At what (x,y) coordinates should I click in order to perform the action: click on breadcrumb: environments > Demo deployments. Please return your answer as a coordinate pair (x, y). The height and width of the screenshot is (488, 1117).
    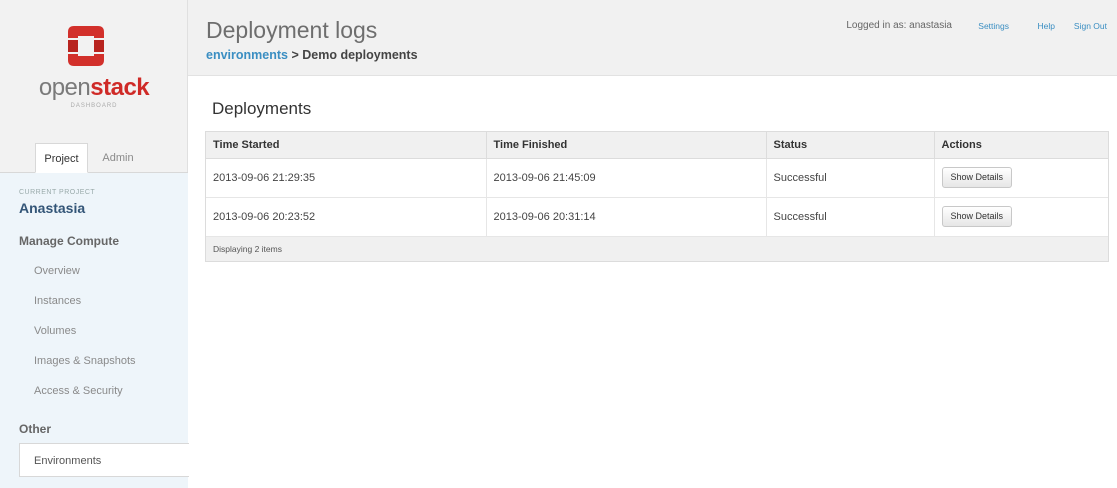
    Looking at the image, I should click on (312, 55).